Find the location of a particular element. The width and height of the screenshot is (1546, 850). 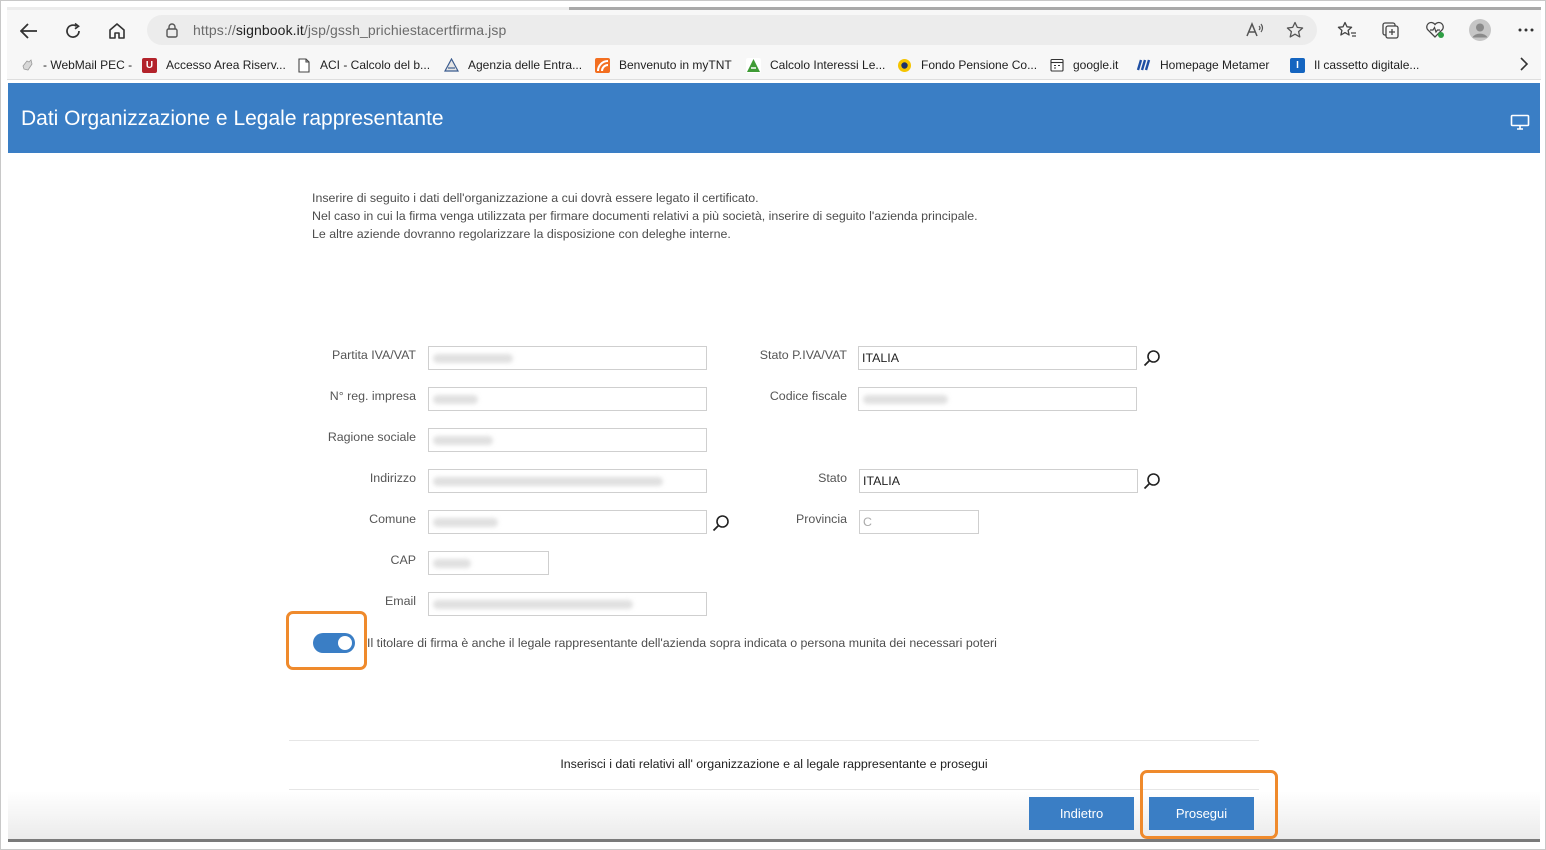

indietro-button: Indietro is located at coordinates (1081, 813).